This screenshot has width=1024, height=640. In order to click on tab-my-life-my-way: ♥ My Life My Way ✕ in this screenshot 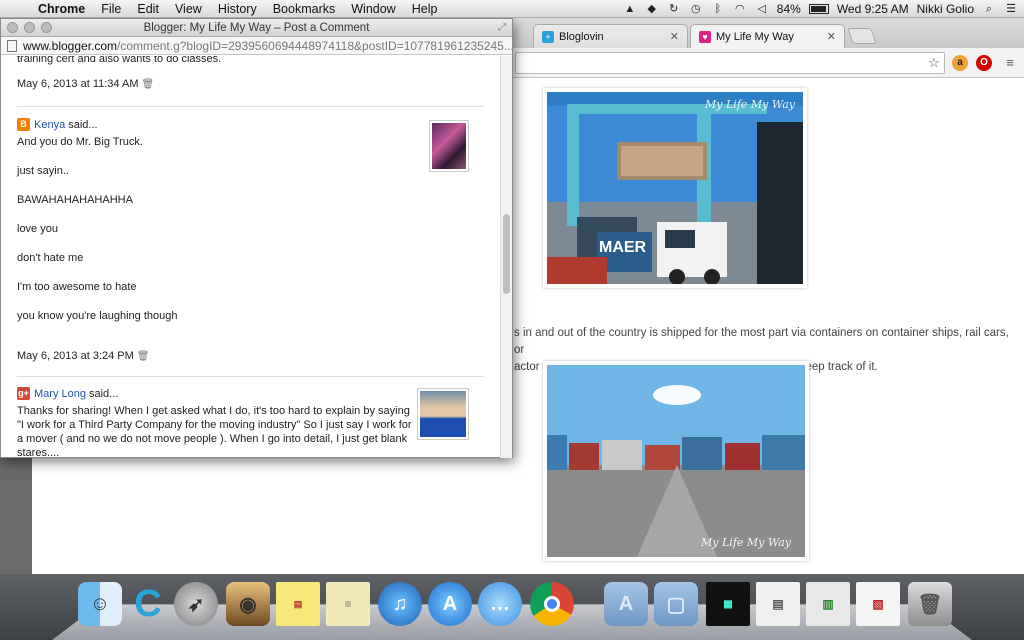, I will do `click(767, 36)`.